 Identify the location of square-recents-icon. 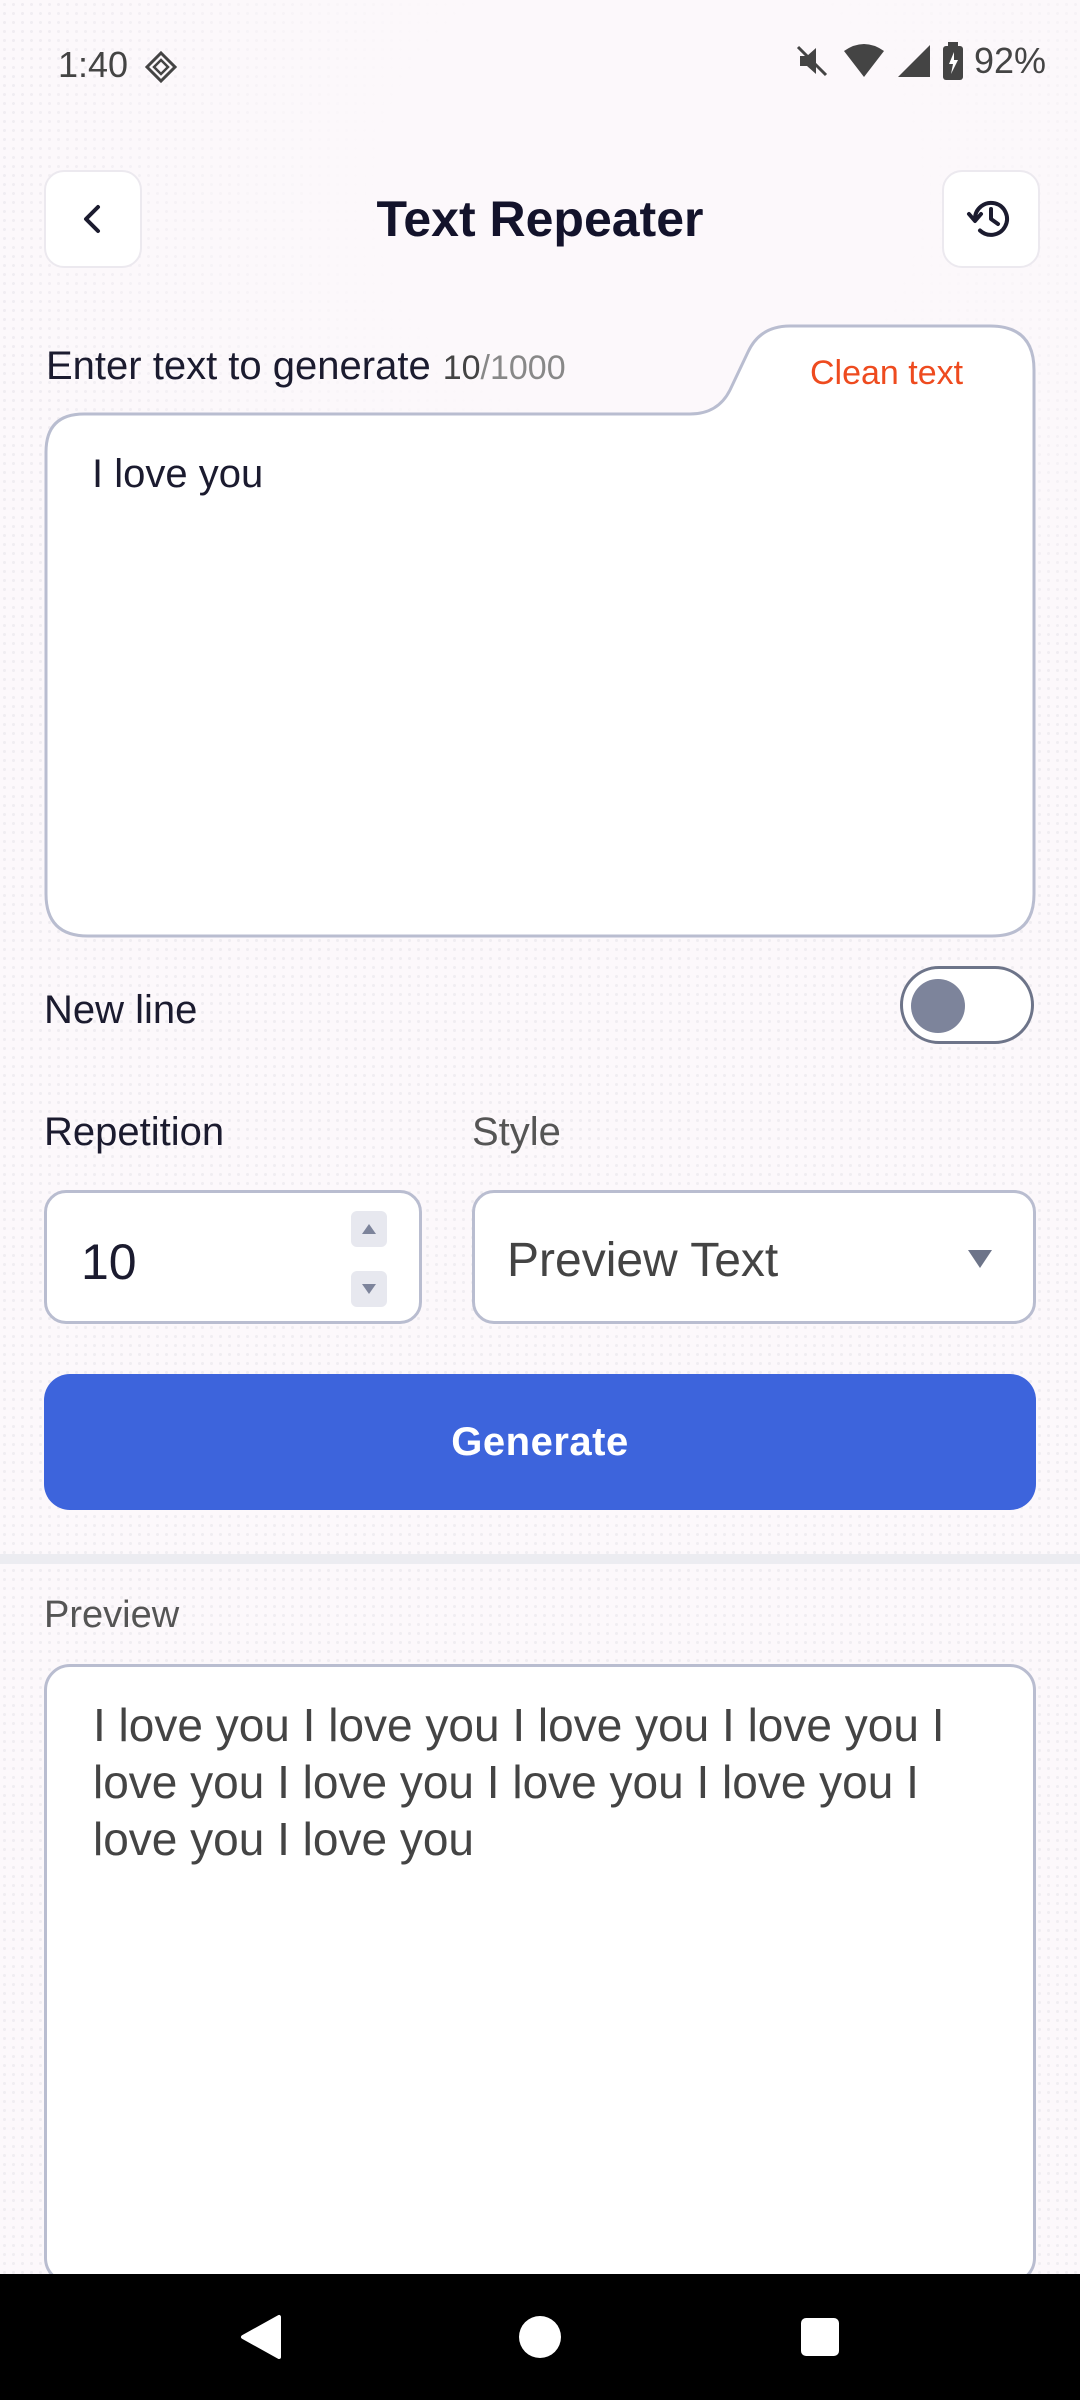
(820, 2337).